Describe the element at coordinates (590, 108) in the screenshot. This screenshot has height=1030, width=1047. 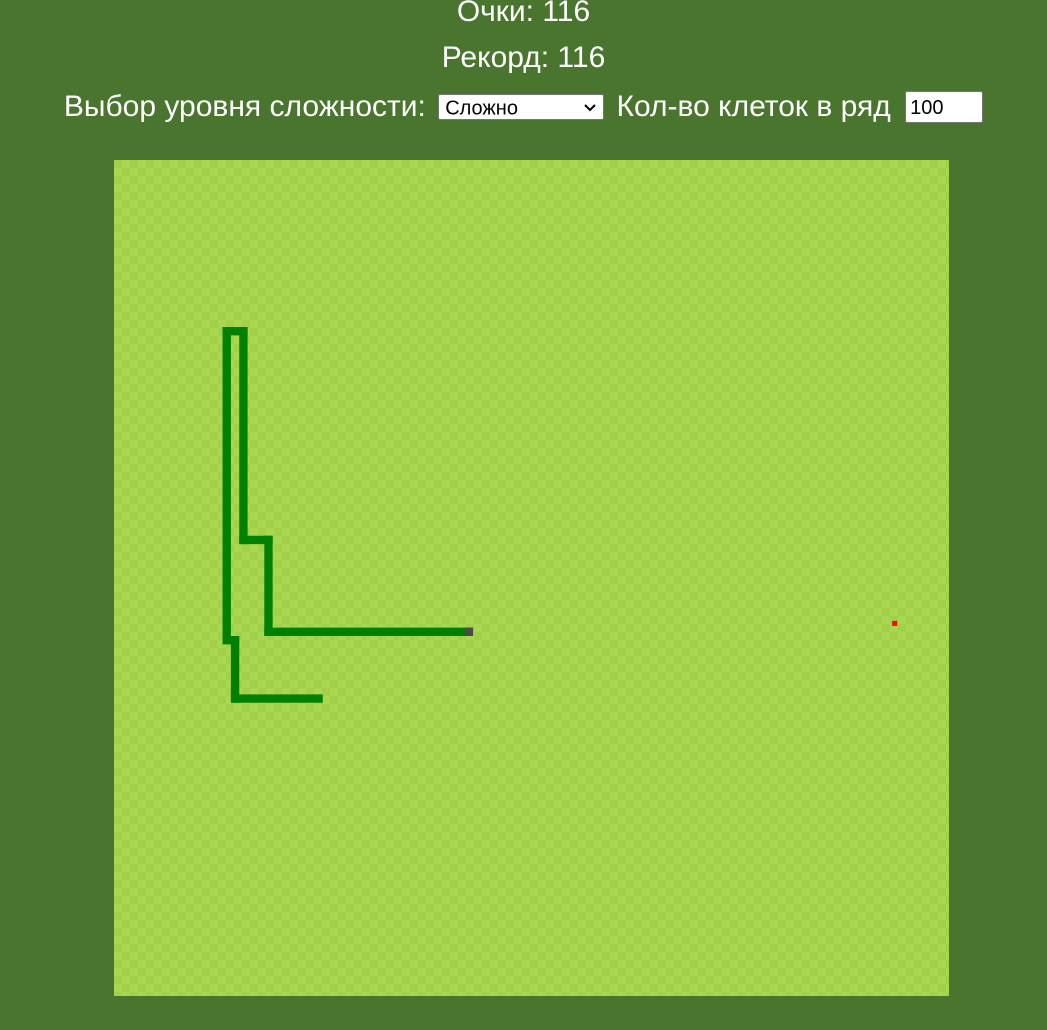
I see `chevron-down-icon` at that location.